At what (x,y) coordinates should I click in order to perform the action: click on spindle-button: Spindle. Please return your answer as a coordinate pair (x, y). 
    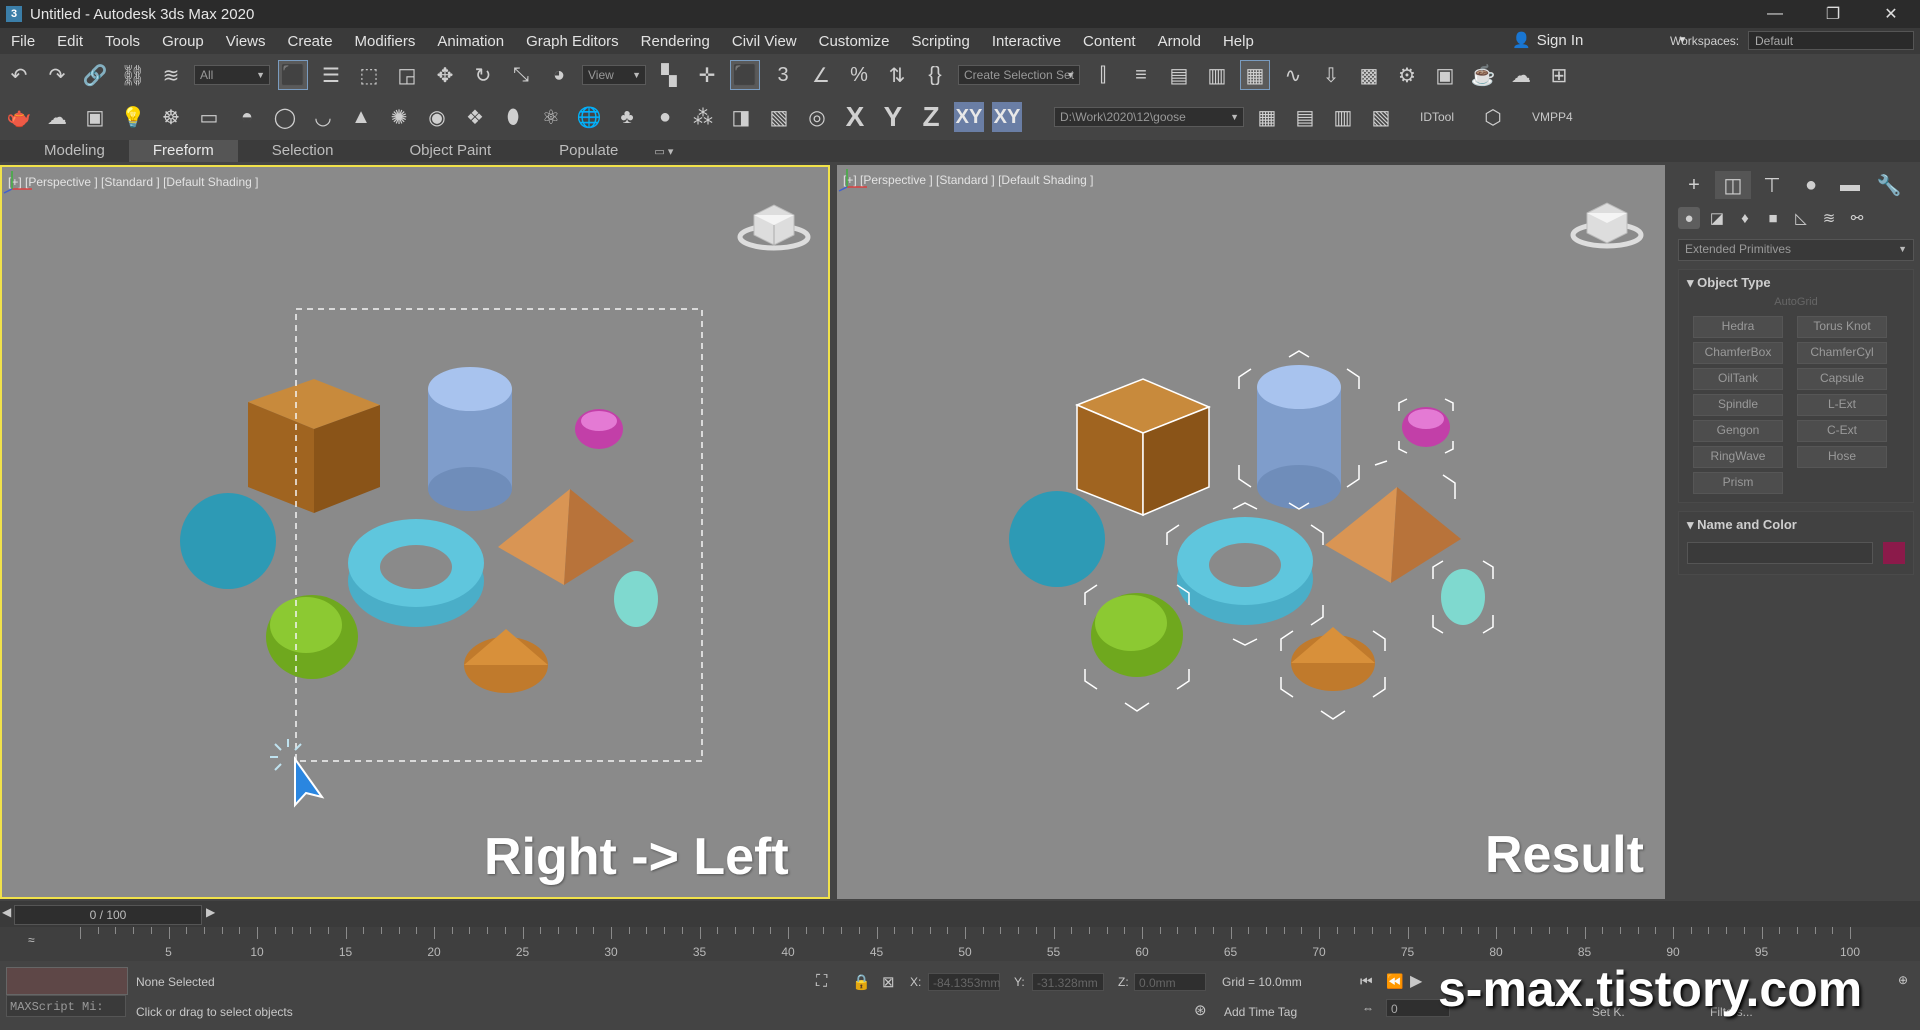
    Looking at the image, I should click on (1738, 405).